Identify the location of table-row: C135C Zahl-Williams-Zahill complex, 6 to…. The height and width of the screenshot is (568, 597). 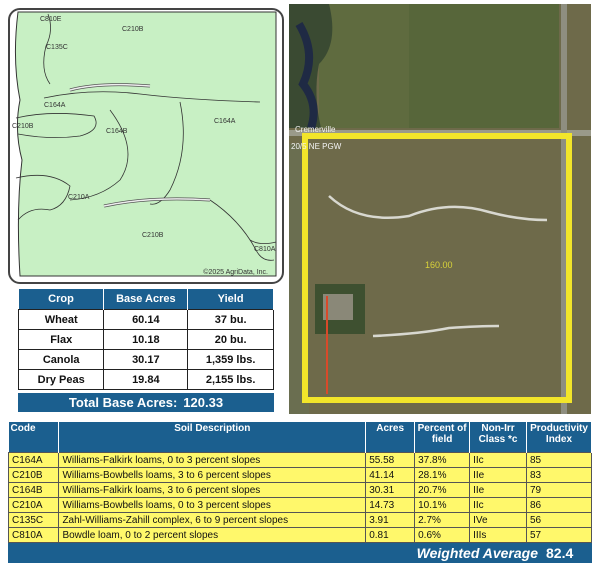
(300, 520).